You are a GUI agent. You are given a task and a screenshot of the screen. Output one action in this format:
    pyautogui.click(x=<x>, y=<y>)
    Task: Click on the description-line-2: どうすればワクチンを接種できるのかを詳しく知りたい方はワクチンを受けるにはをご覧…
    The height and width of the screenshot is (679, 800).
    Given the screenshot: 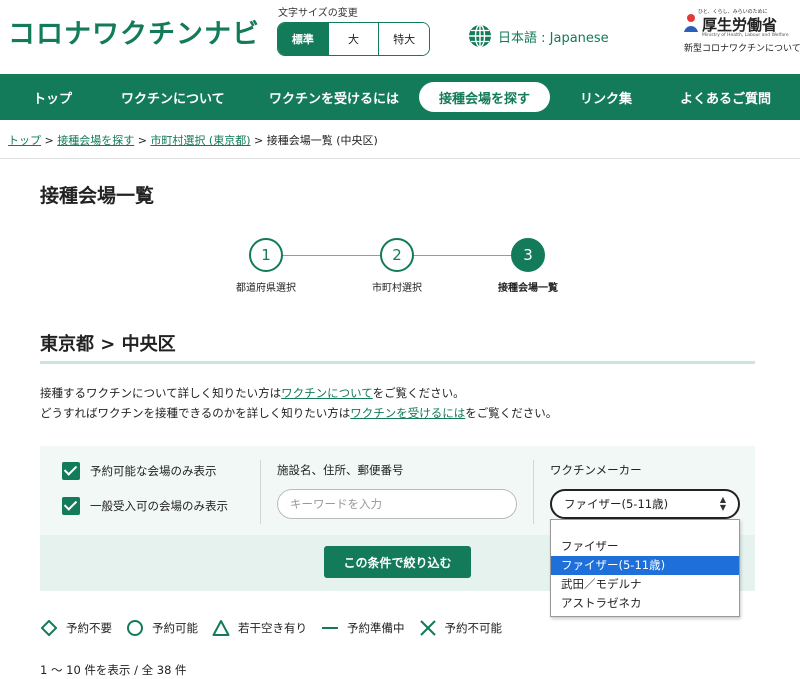 What is the action you would take?
    pyautogui.click(x=298, y=413)
    